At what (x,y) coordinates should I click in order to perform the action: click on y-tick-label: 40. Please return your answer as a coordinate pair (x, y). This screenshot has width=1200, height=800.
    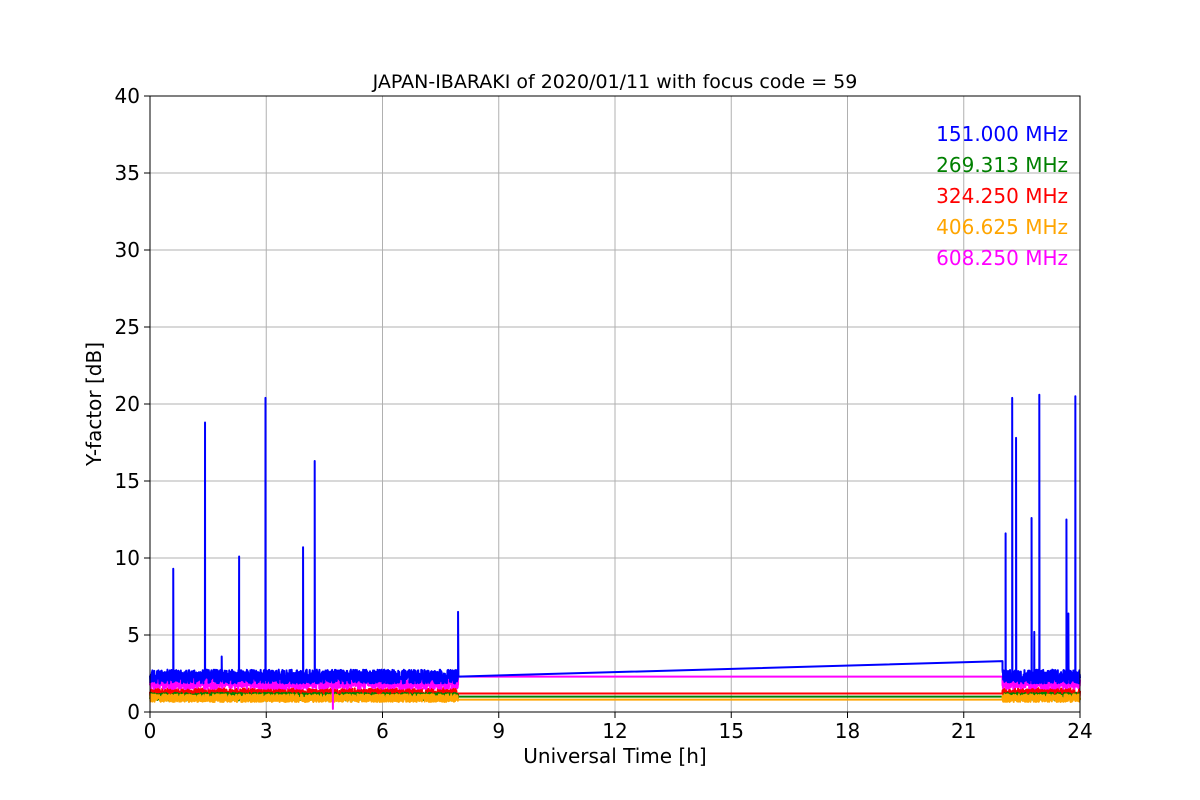
    Looking at the image, I should click on (127, 96).